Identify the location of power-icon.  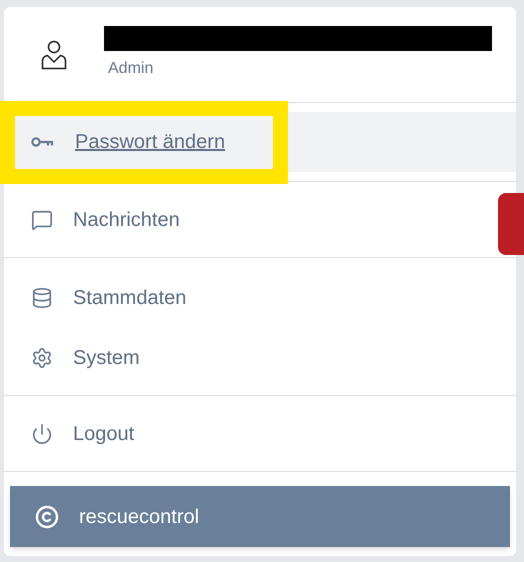
(42, 434).